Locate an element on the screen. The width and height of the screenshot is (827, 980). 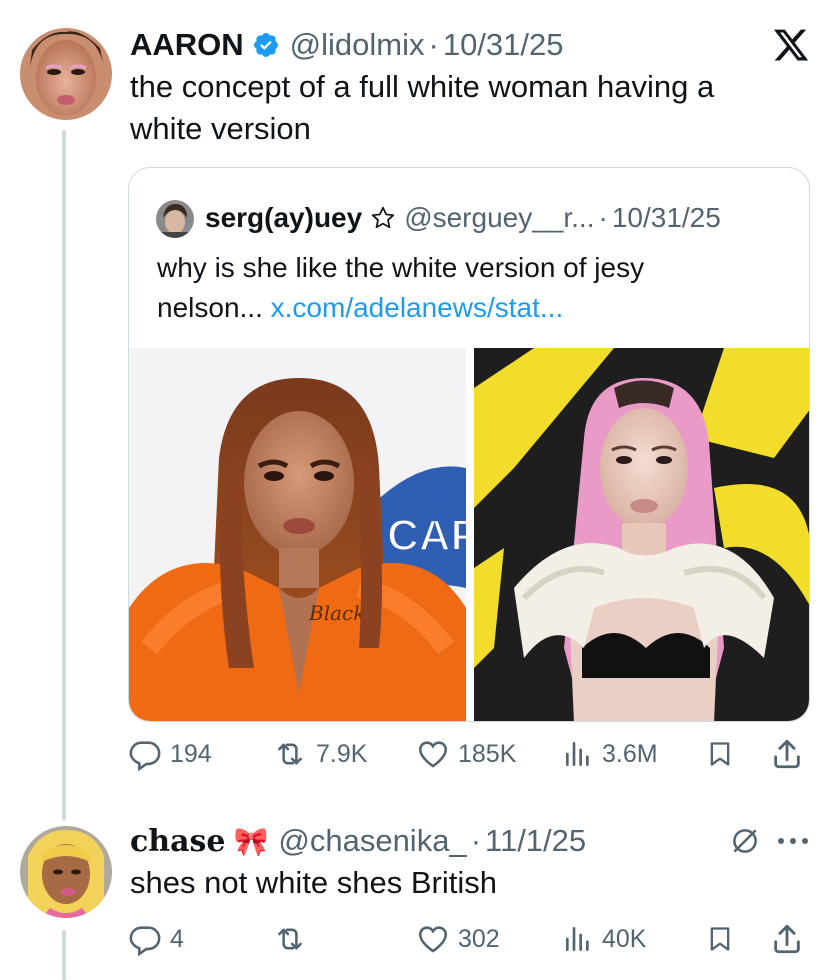
verified-badge-icon is located at coordinates (266, 45).